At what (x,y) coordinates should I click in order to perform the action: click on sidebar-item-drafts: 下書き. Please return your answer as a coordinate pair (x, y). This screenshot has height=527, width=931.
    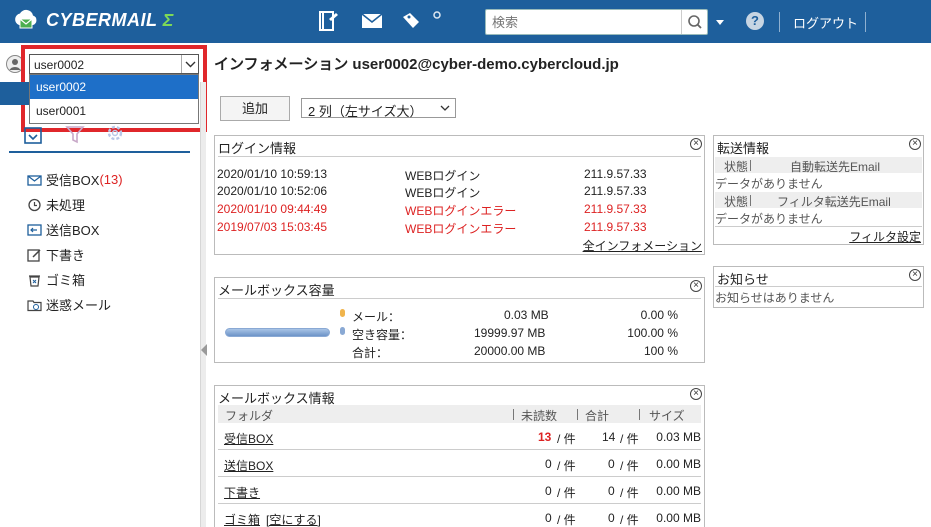
    Looking at the image, I should click on (75, 254).